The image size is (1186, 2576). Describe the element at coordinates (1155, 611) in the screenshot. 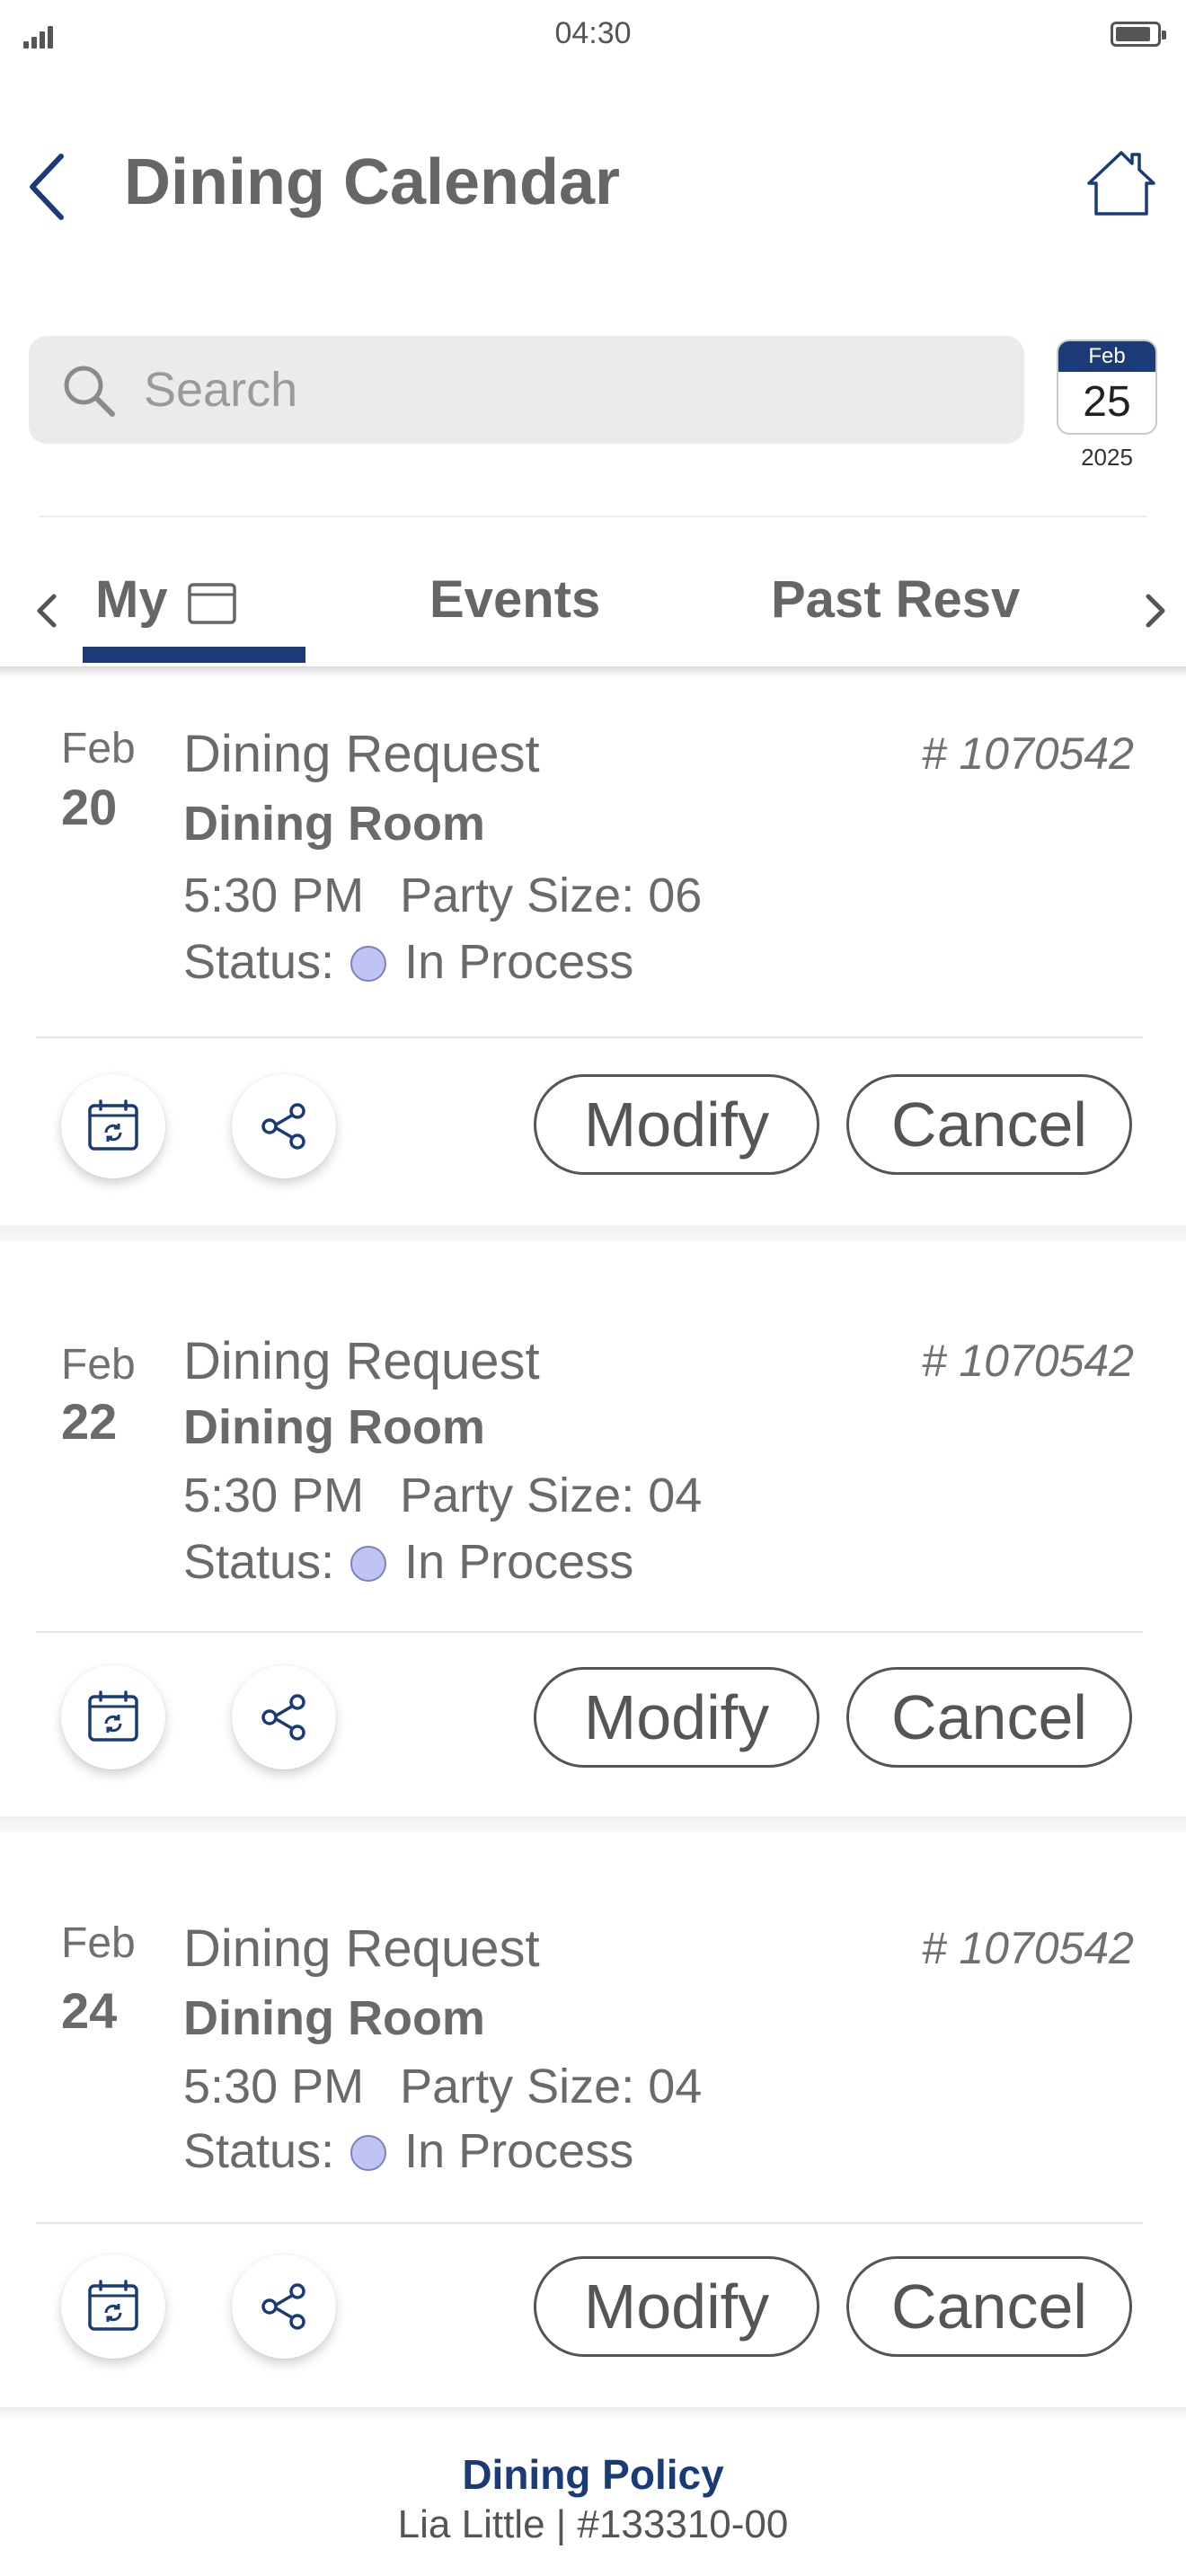

I see `chevron-right-icon` at that location.